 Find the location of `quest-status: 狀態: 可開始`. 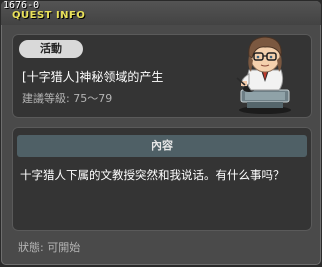

quest-status: 狀態: 可開始 is located at coordinates (49, 247).